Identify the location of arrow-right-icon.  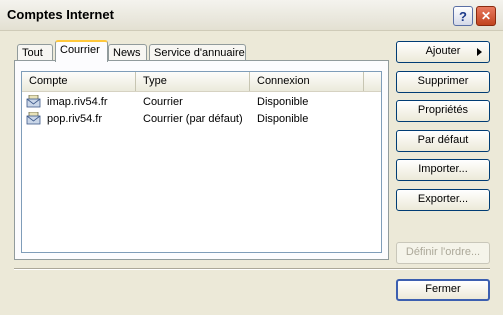
(479, 52).